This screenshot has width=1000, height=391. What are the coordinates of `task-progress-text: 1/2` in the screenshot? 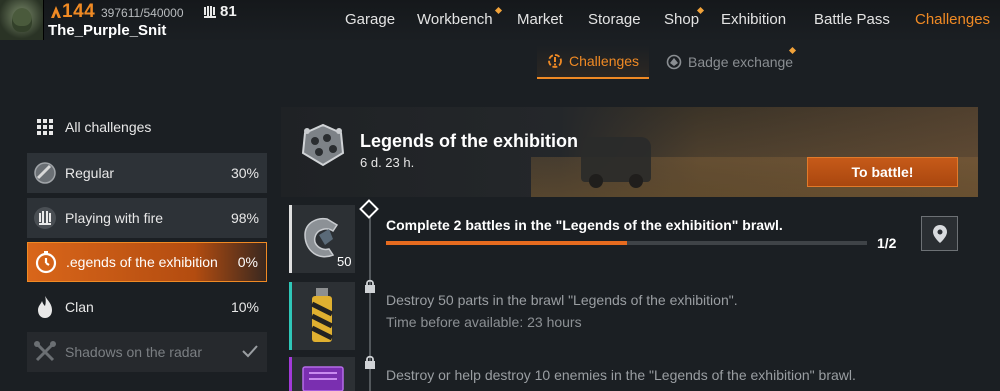 It's located at (887, 243).